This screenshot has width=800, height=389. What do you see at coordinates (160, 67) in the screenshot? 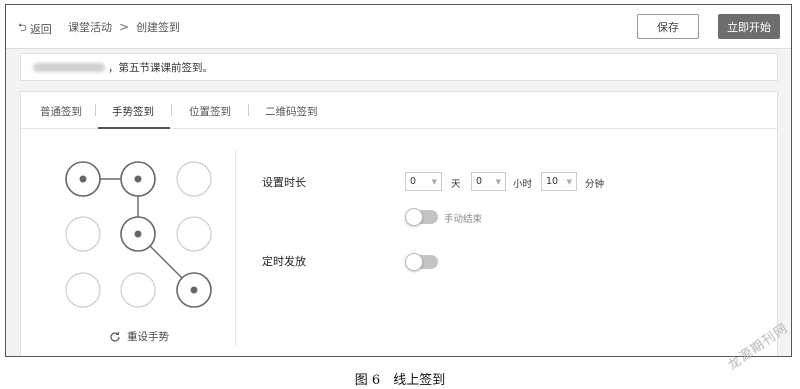
I see `checkin-title-text: ，第五节课课前签到。` at bounding box center [160, 67].